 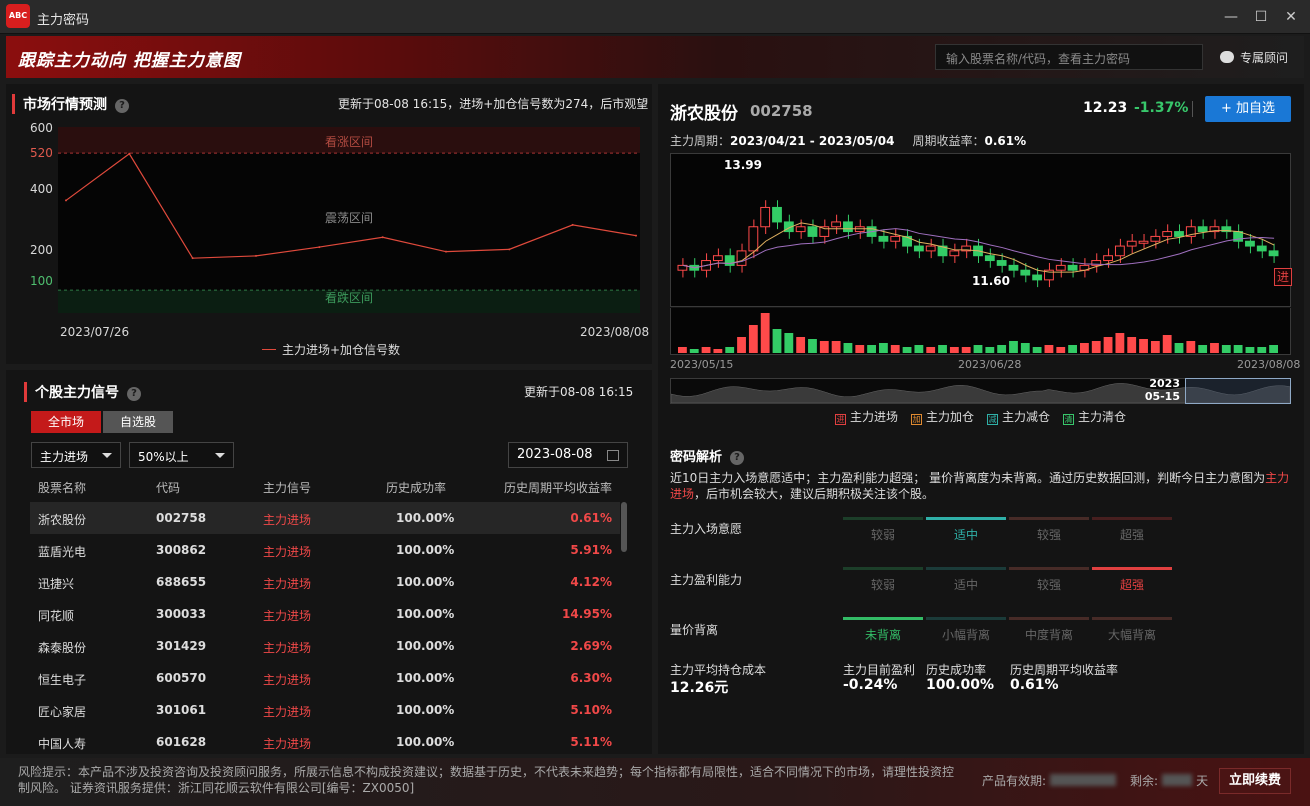 What do you see at coordinates (1102, 417) in the screenshot?
I see `legend-label: 主力清仓` at bounding box center [1102, 417].